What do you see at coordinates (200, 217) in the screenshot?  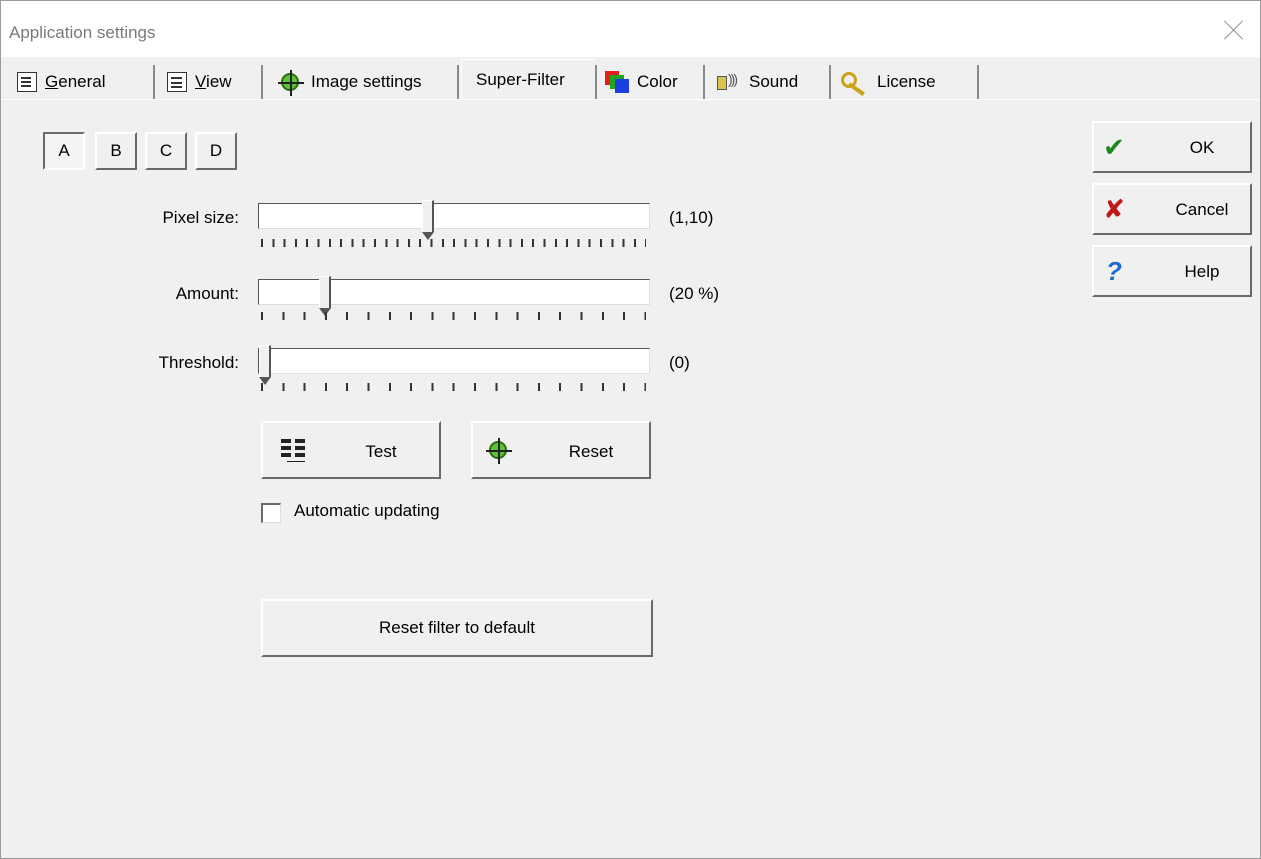 I see `pixel-size-label: Pixel size:` at bounding box center [200, 217].